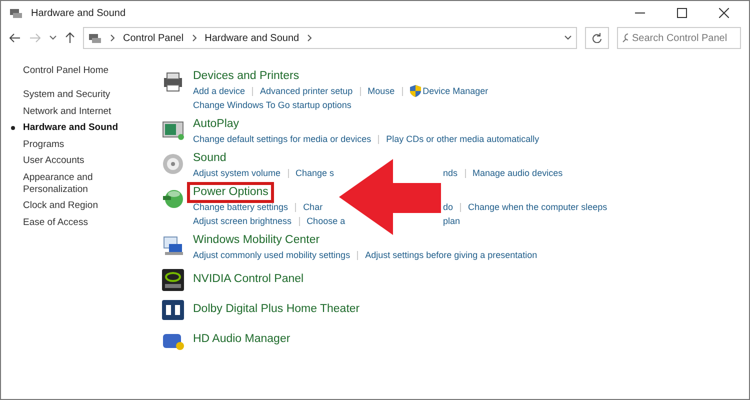 The image size is (750, 400). Describe the element at coordinates (684, 38) in the screenshot. I see `search-field: Search Control Panel` at that location.